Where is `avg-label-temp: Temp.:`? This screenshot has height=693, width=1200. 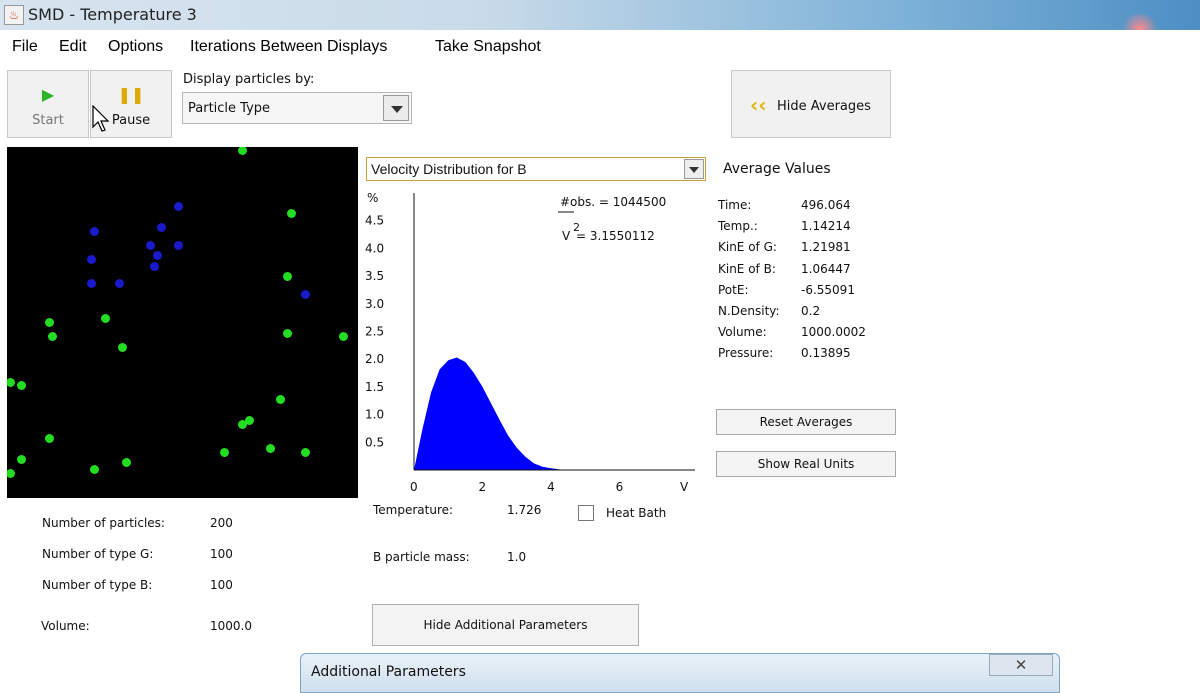
avg-label-temp: Temp.: is located at coordinates (738, 226).